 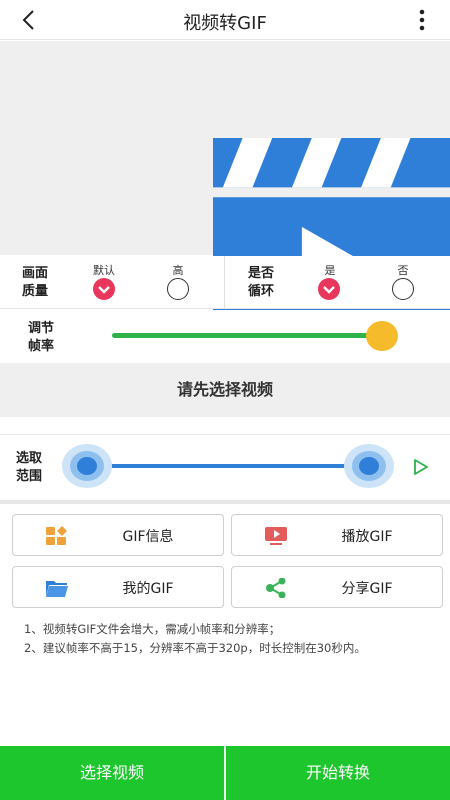 What do you see at coordinates (225, 390) in the screenshot?
I see `select-video-notice: 请先选择视频` at bounding box center [225, 390].